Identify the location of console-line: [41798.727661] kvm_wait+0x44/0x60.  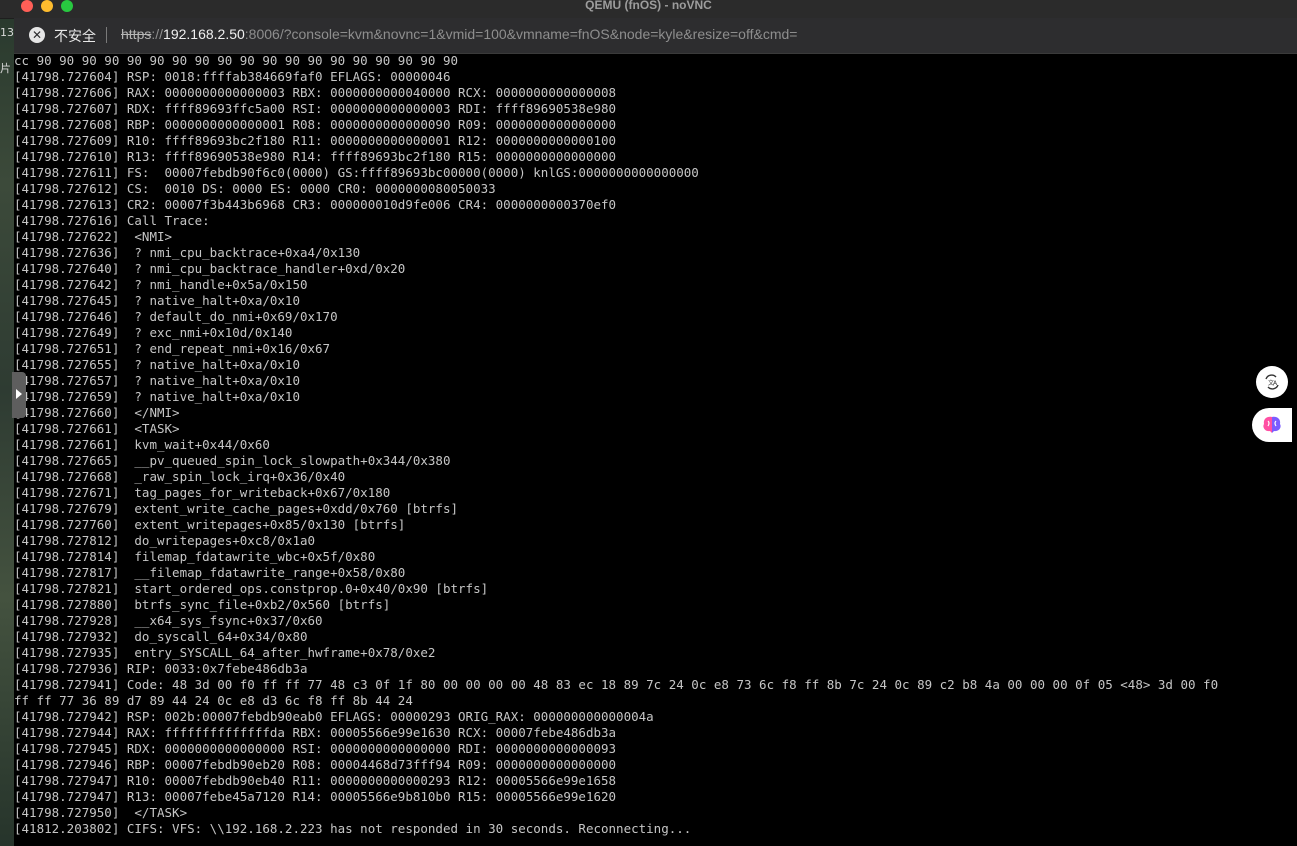
(142, 444).